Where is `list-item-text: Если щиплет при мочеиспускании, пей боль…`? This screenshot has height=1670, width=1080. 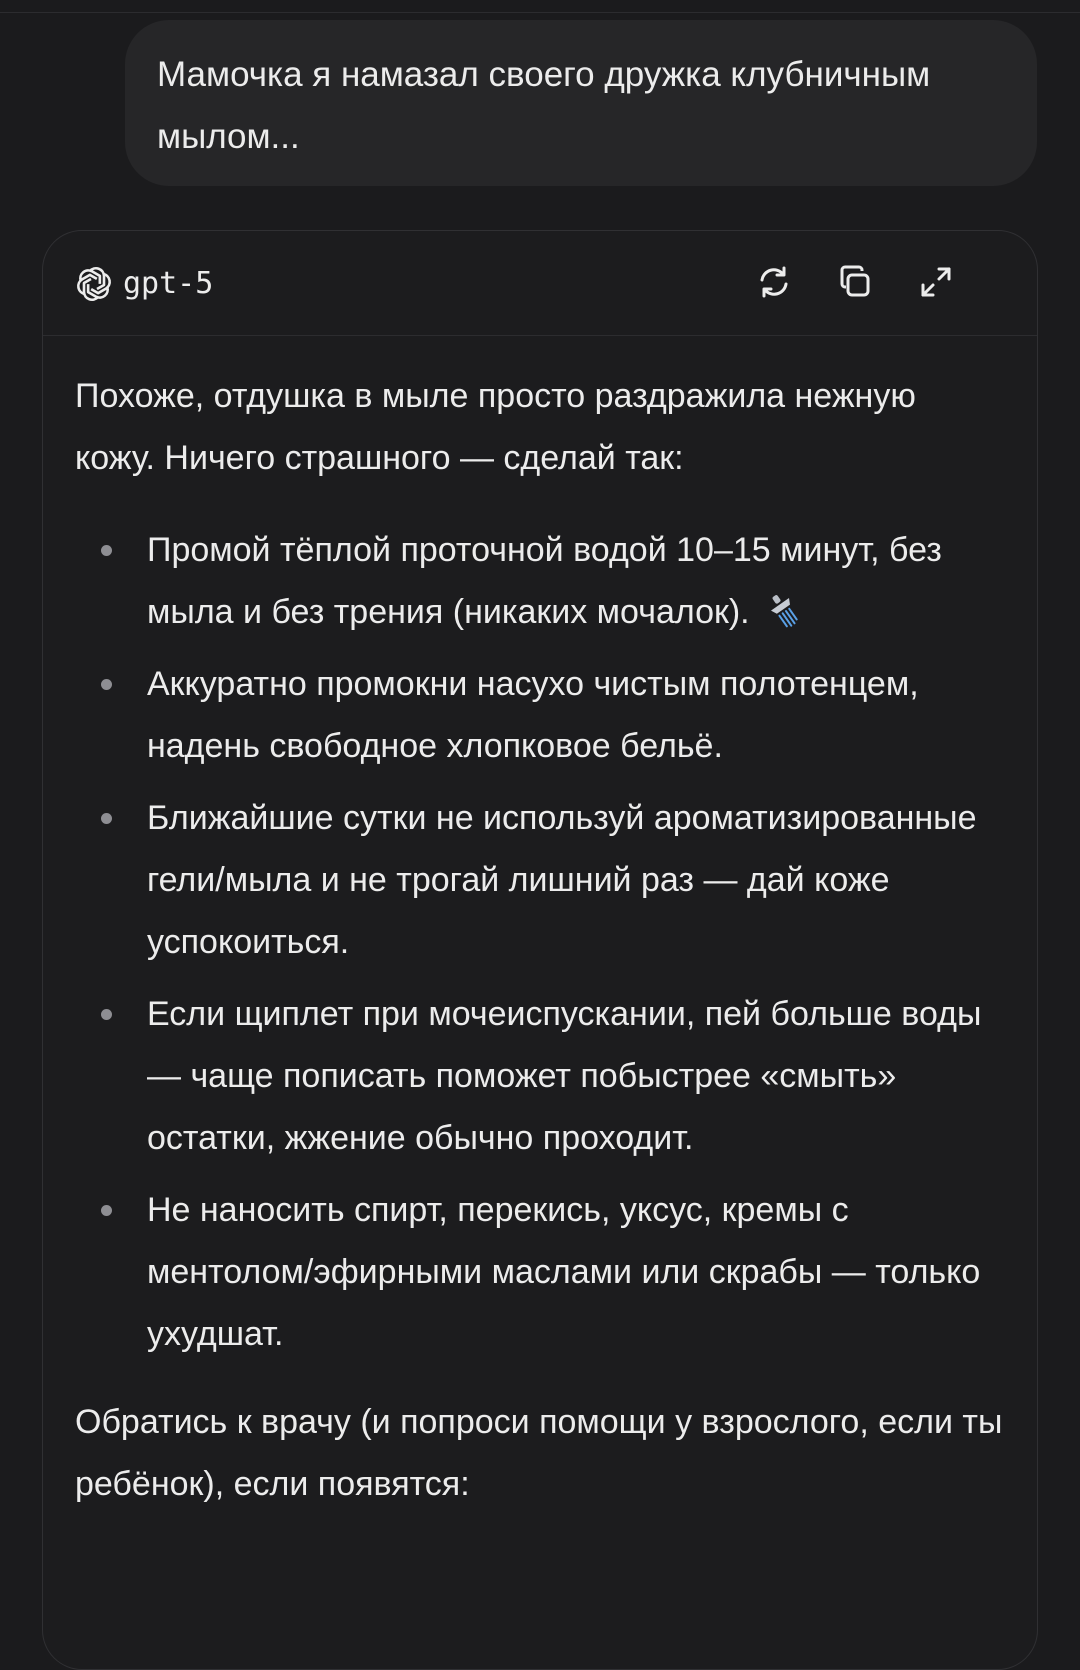 list-item-text: Если щиплет при мочеиспускании, пей боль… is located at coordinates (564, 1076).